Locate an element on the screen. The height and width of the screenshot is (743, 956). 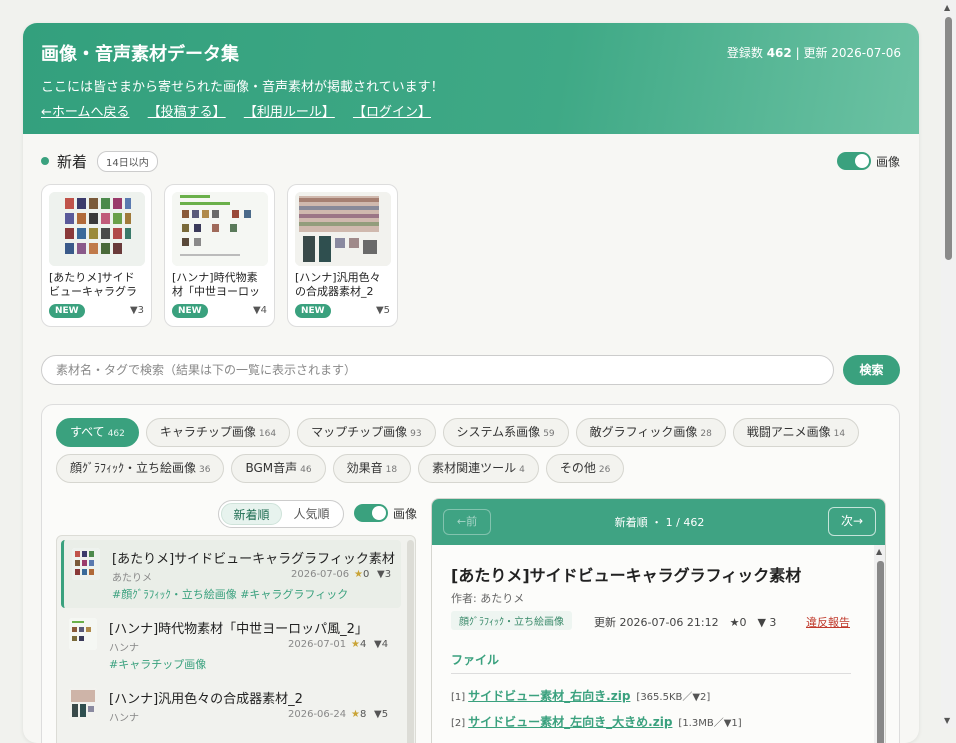
category-bgm: BGM音声 46 is located at coordinates (278, 468).